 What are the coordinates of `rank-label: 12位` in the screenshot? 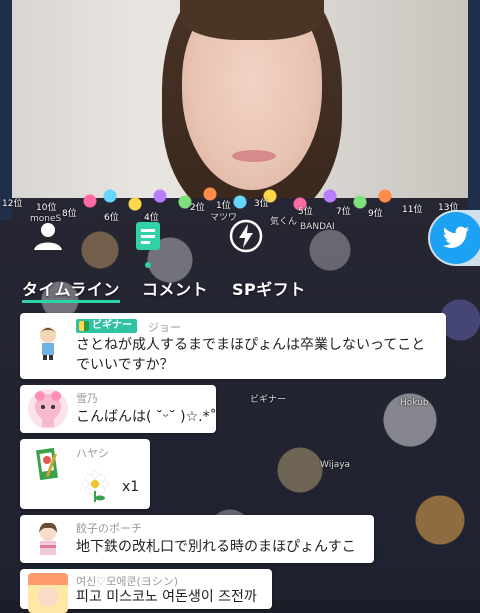 It's located at (12, 204).